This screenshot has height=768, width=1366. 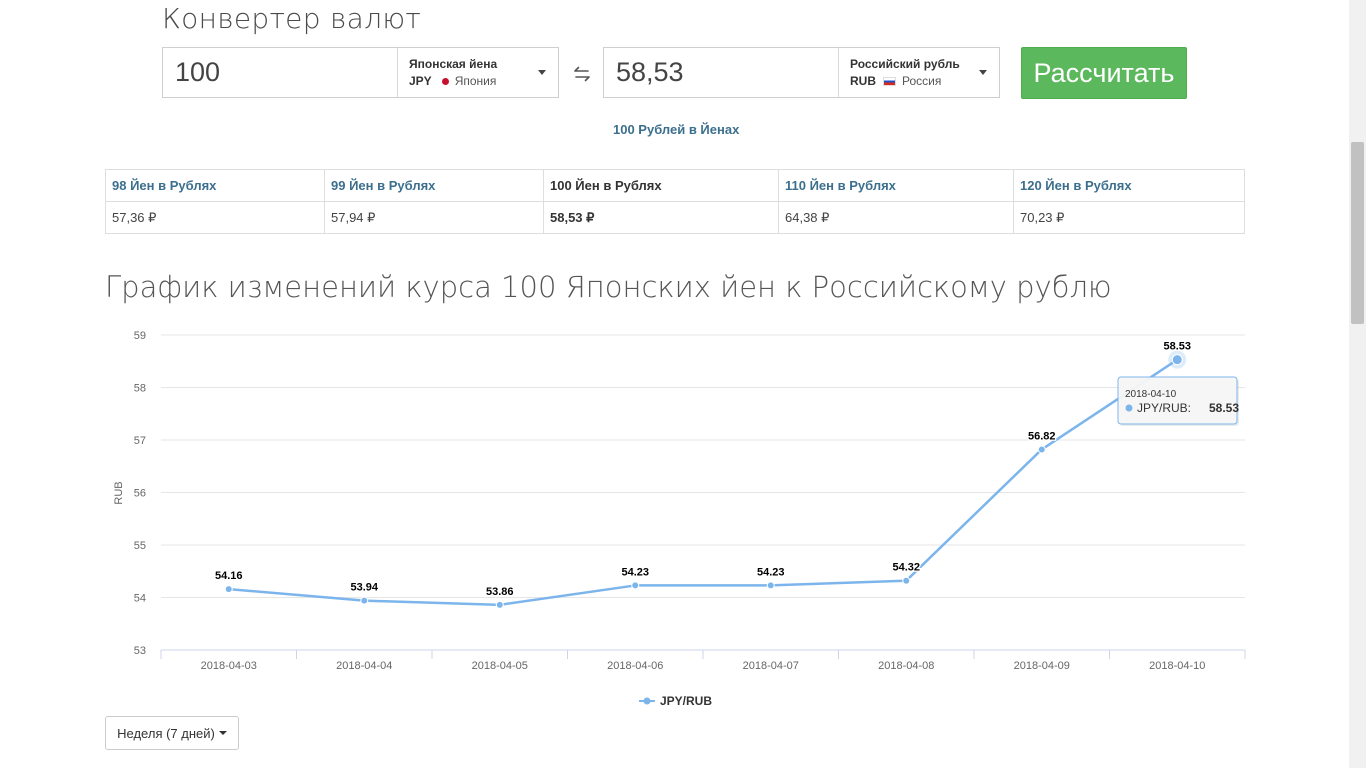 What do you see at coordinates (140, 441) in the screenshot?
I see `y-tick-label: 57` at bounding box center [140, 441].